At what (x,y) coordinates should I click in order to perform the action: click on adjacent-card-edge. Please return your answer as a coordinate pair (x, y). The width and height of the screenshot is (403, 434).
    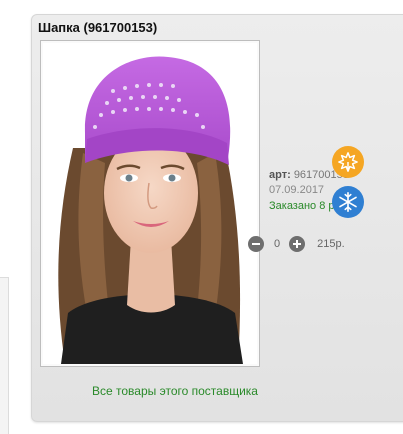
    Looking at the image, I should click on (4, 355).